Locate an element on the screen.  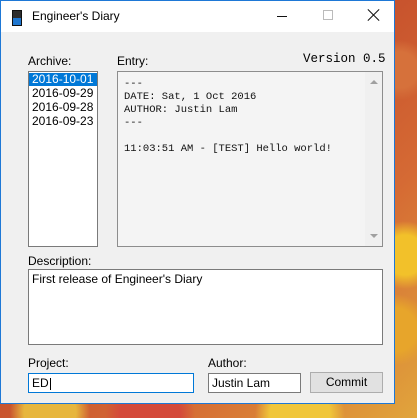
commit-button: Commit is located at coordinates (346, 382).